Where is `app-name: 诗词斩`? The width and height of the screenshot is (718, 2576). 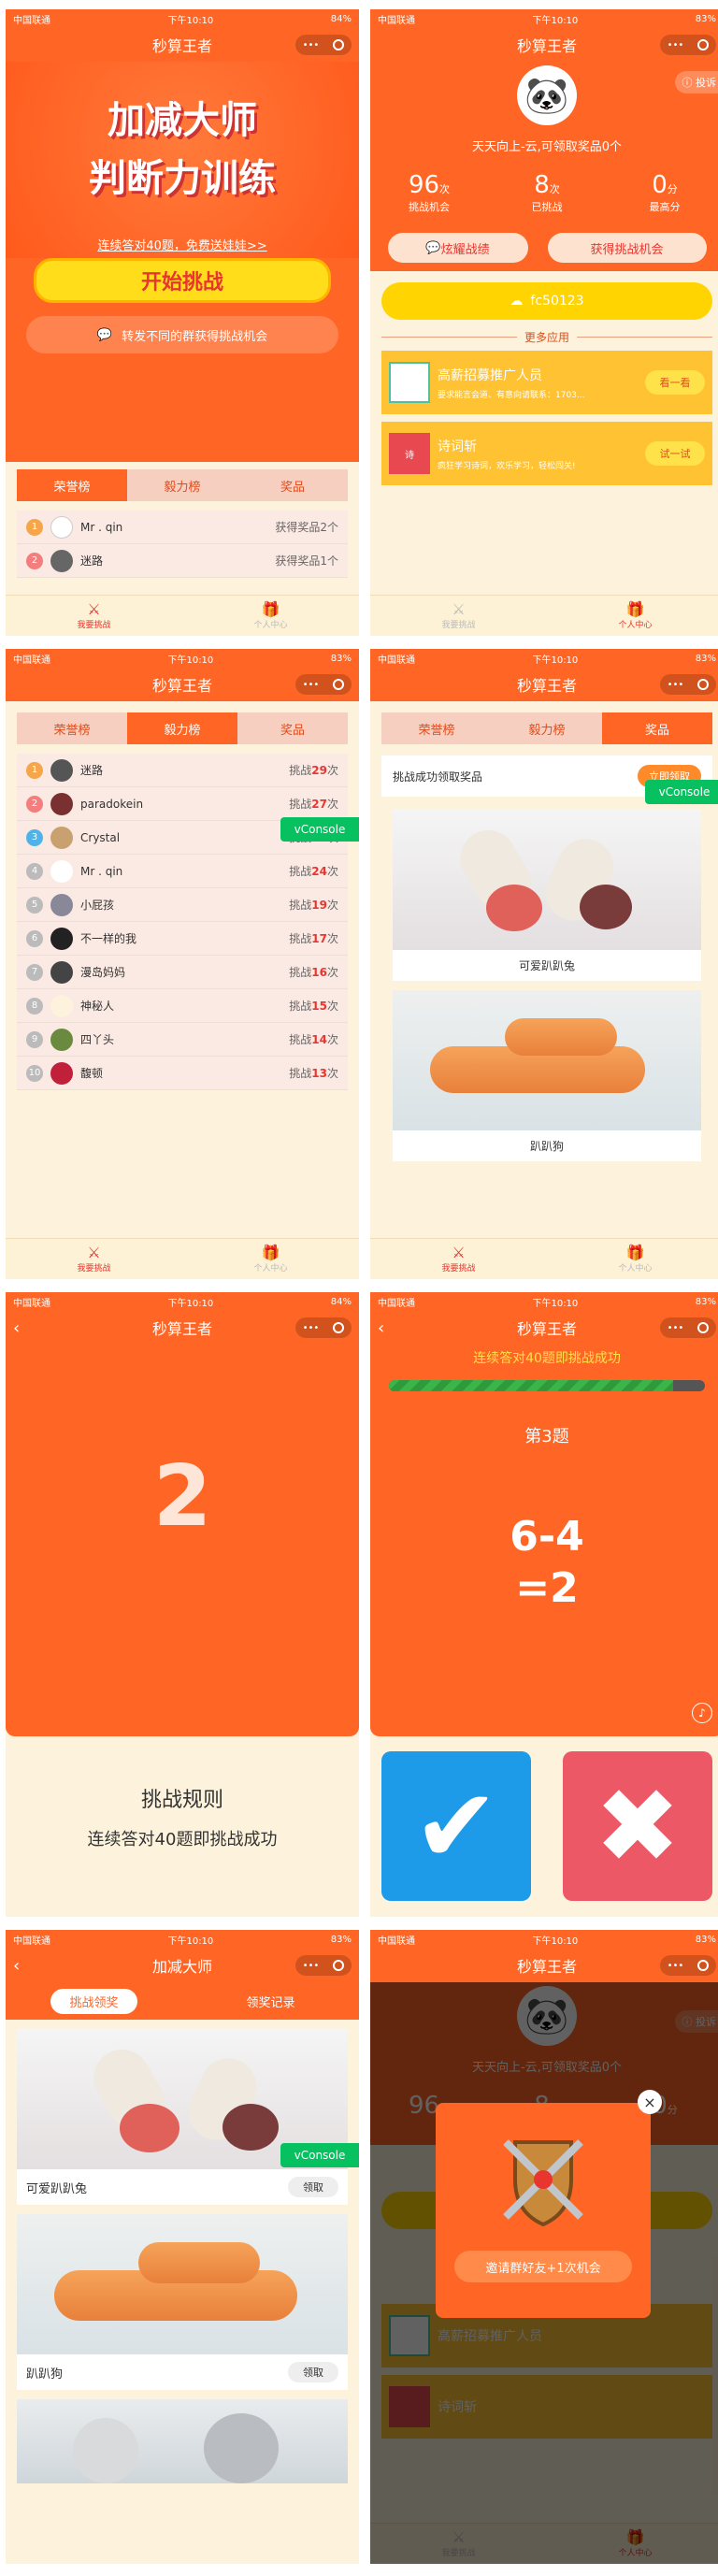 app-name: 诗词斩 is located at coordinates (457, 447).